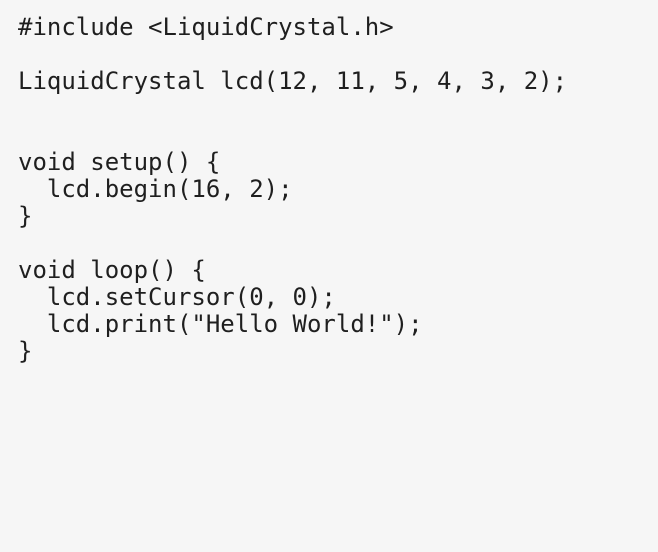 Image resolution: width=658 pixels, height=552 pixels. I want to click on setup-function-close-line: }, so click(25, 216).